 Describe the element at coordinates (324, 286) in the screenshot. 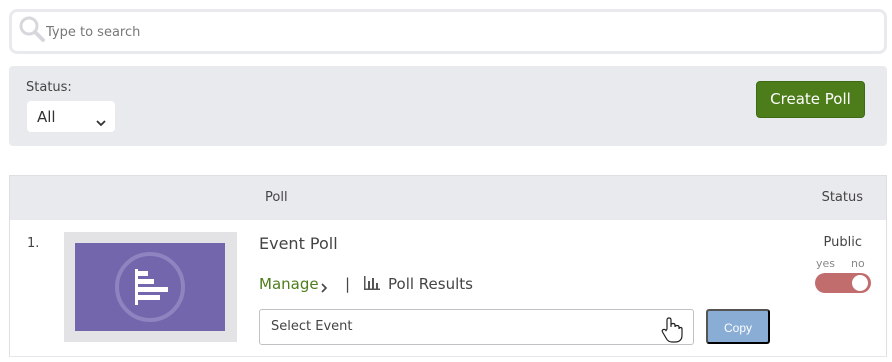

I see `chevron-right-icon` at that location.